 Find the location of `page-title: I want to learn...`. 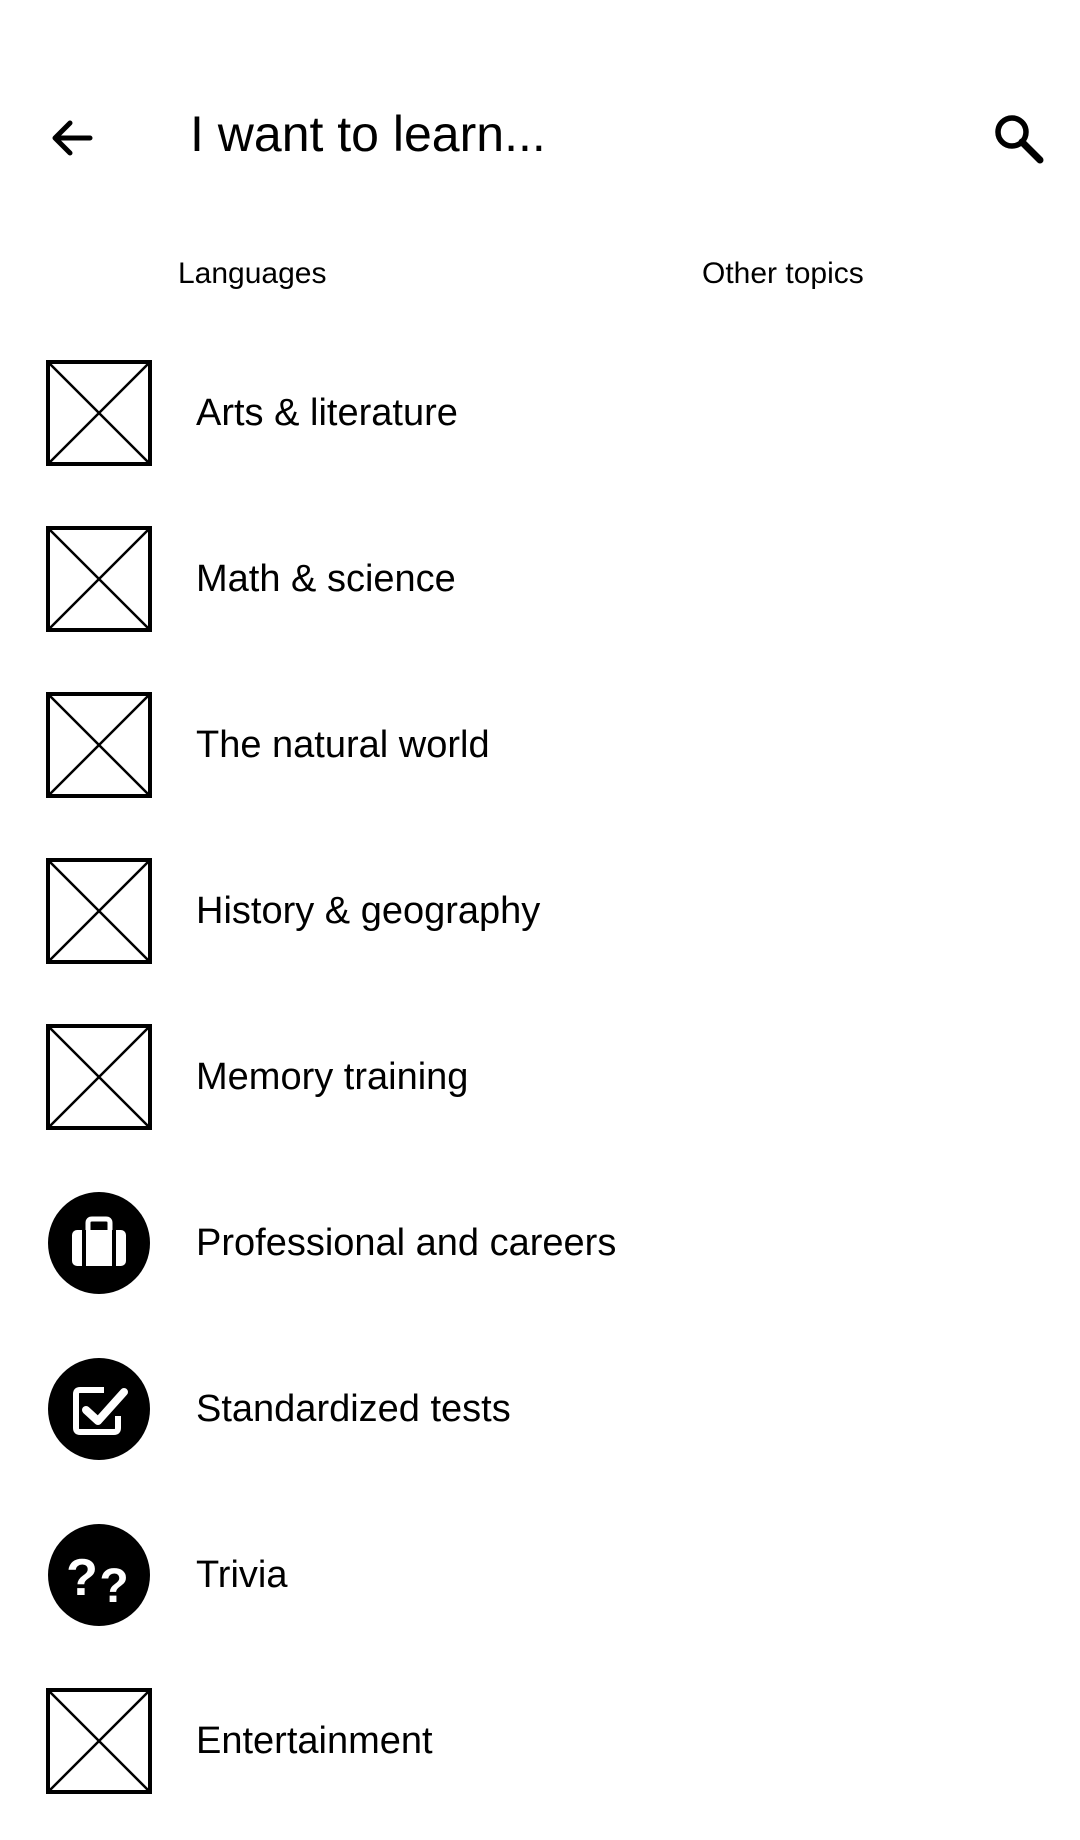

page-title: I want to learn... is located at coordinates (368, 134).